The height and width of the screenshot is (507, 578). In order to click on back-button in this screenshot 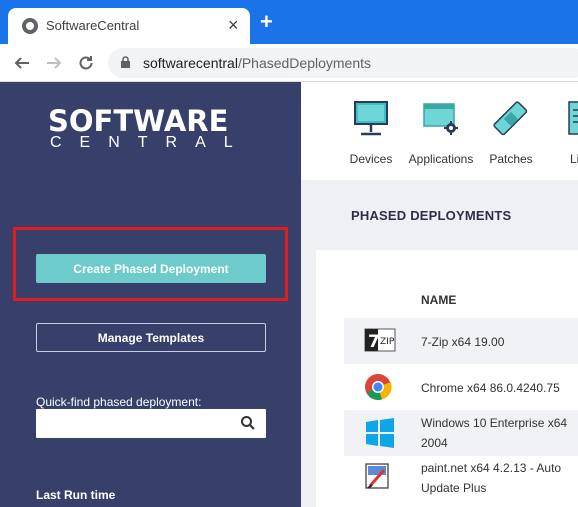, I will do `click(22, 63)`.